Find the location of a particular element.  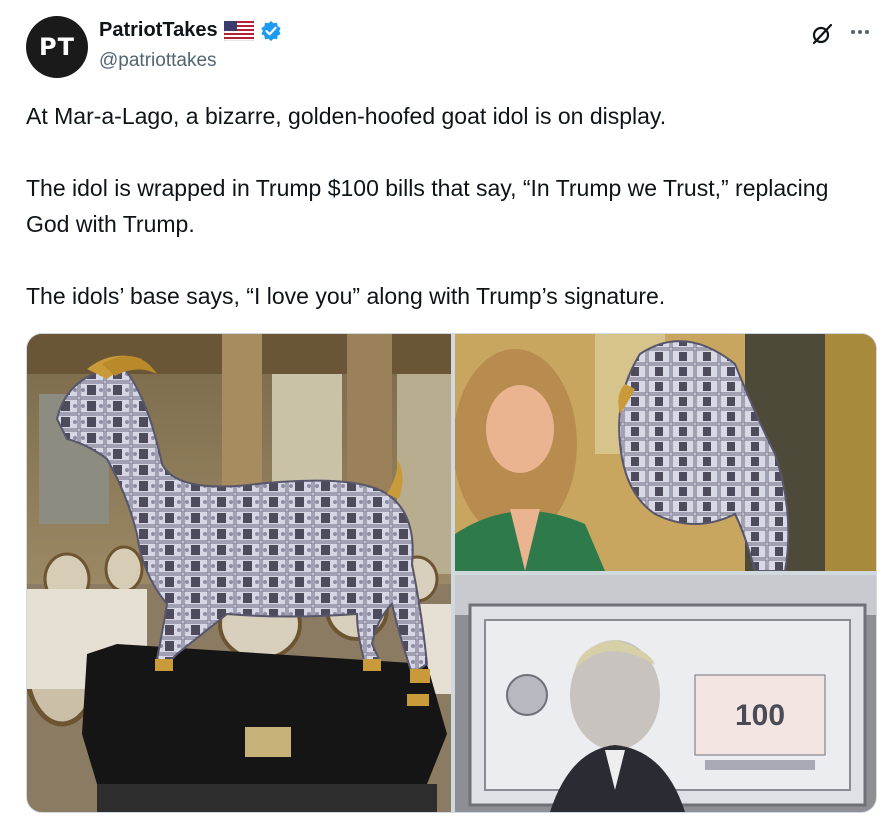

bill-denomination-text: 100 is located at coordinates (760, 715).